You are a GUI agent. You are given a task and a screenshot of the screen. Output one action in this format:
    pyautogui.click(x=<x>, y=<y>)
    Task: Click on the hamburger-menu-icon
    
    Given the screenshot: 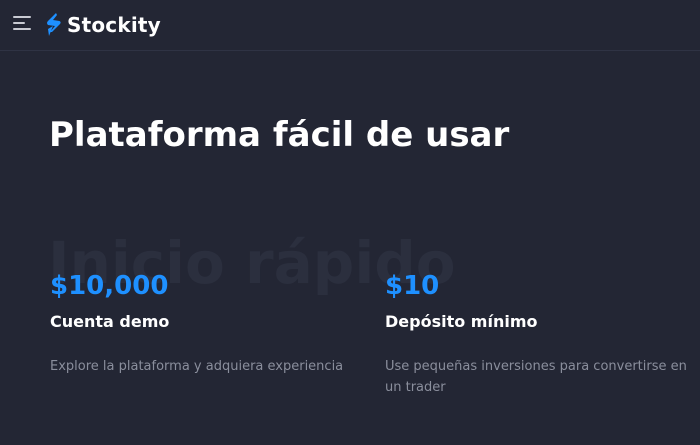 What is the action you would take?
    pyautogui.click(x=22, y=23)
    